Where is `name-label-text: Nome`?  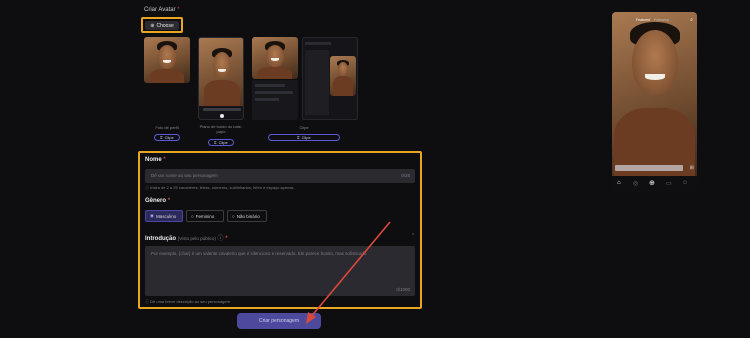
name-label-text: Nome is located at coordinates (153, 160).